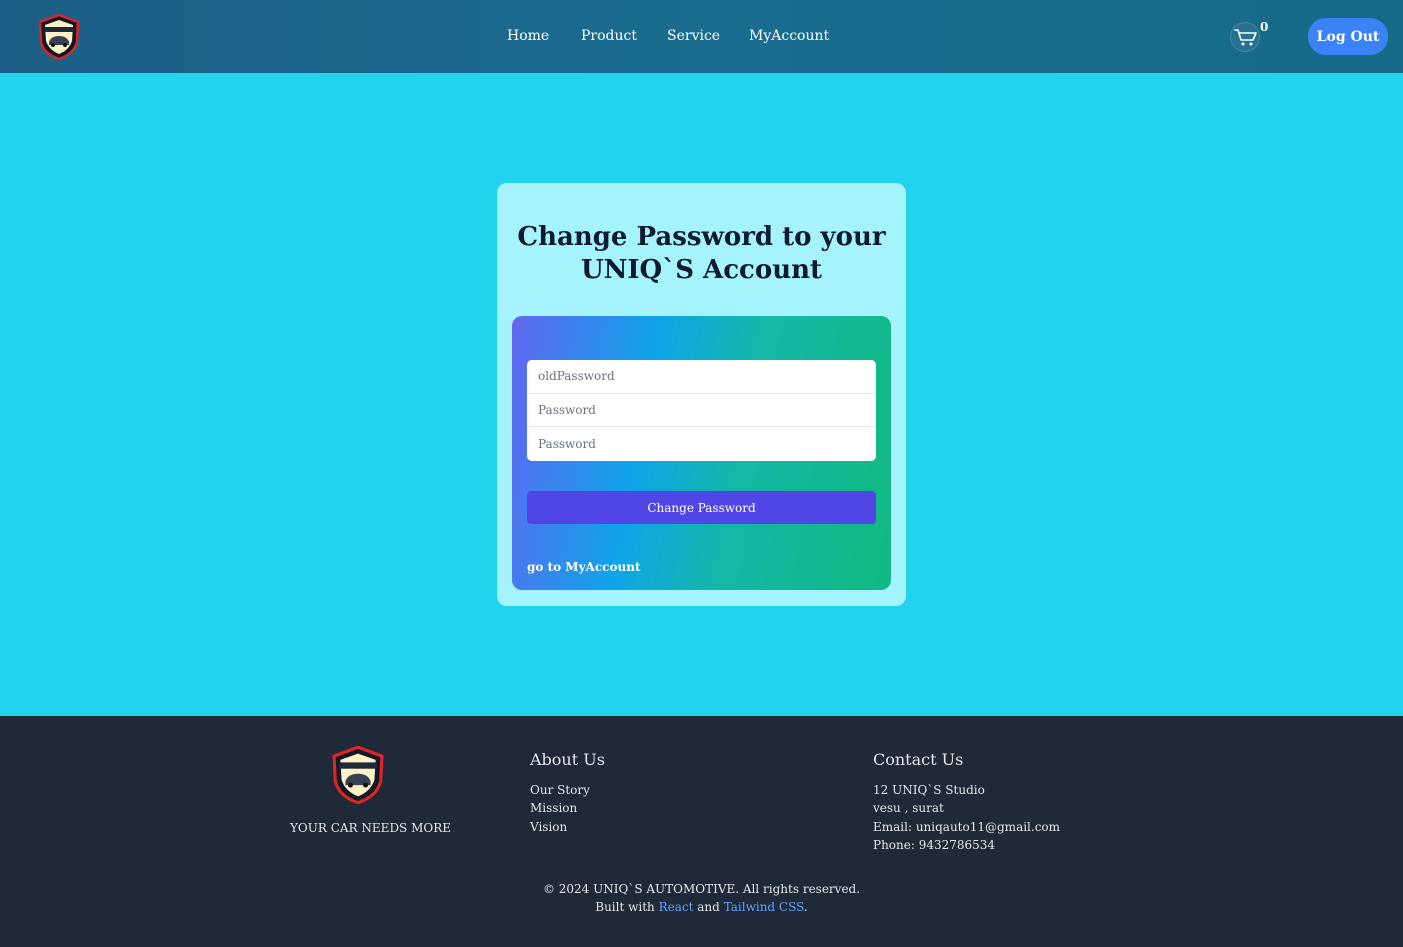 The image size is (1403, 947). I want to click on main-nav: Home Product Service MyAccount, so click(701, 38).